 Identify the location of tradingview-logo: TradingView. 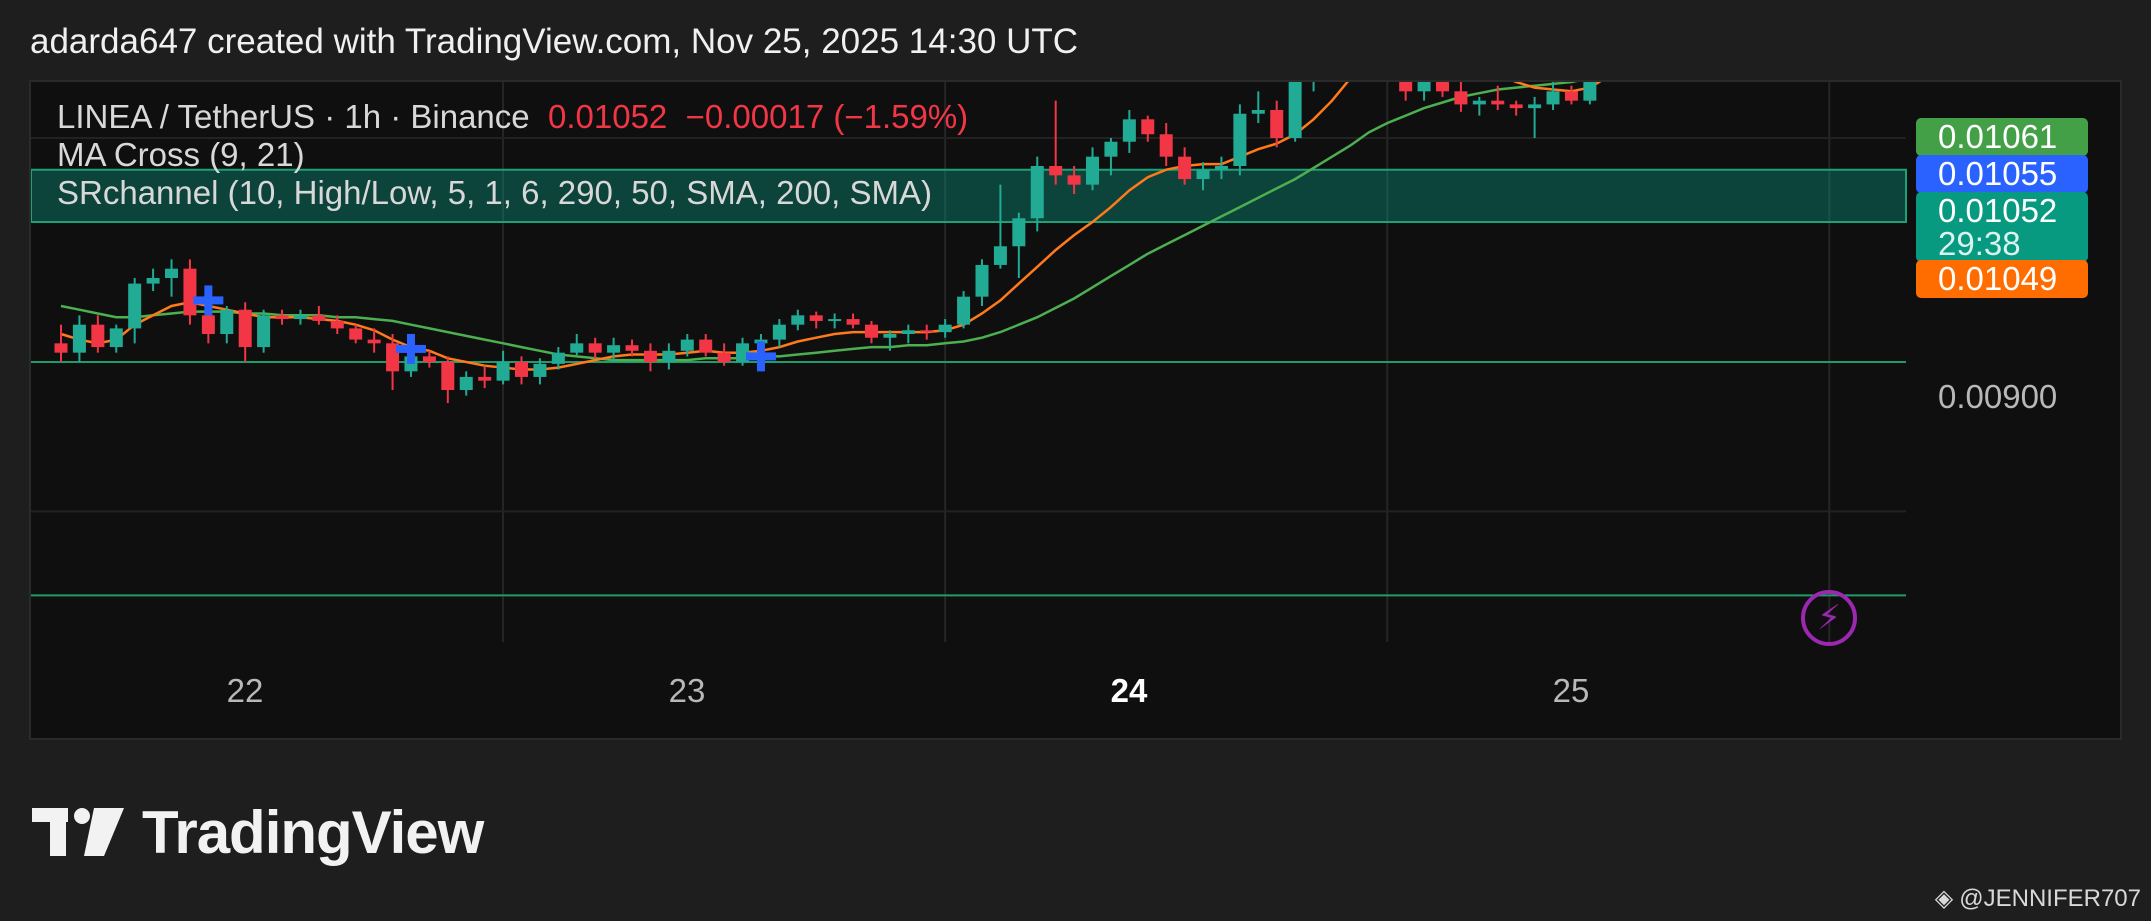
(258, 832).